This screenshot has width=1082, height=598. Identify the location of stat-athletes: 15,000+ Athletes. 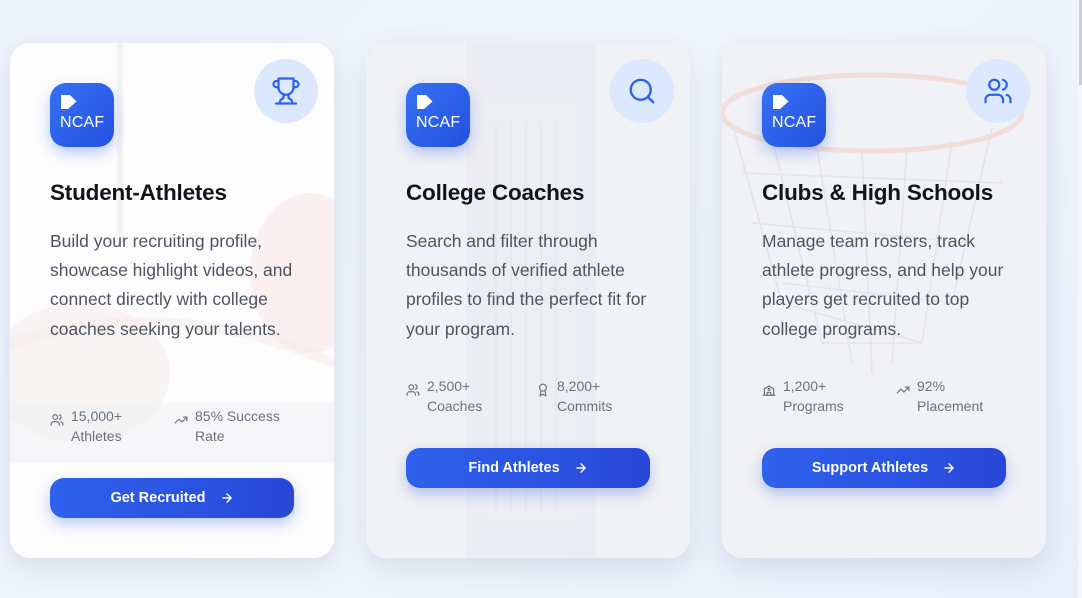
(86, 426).